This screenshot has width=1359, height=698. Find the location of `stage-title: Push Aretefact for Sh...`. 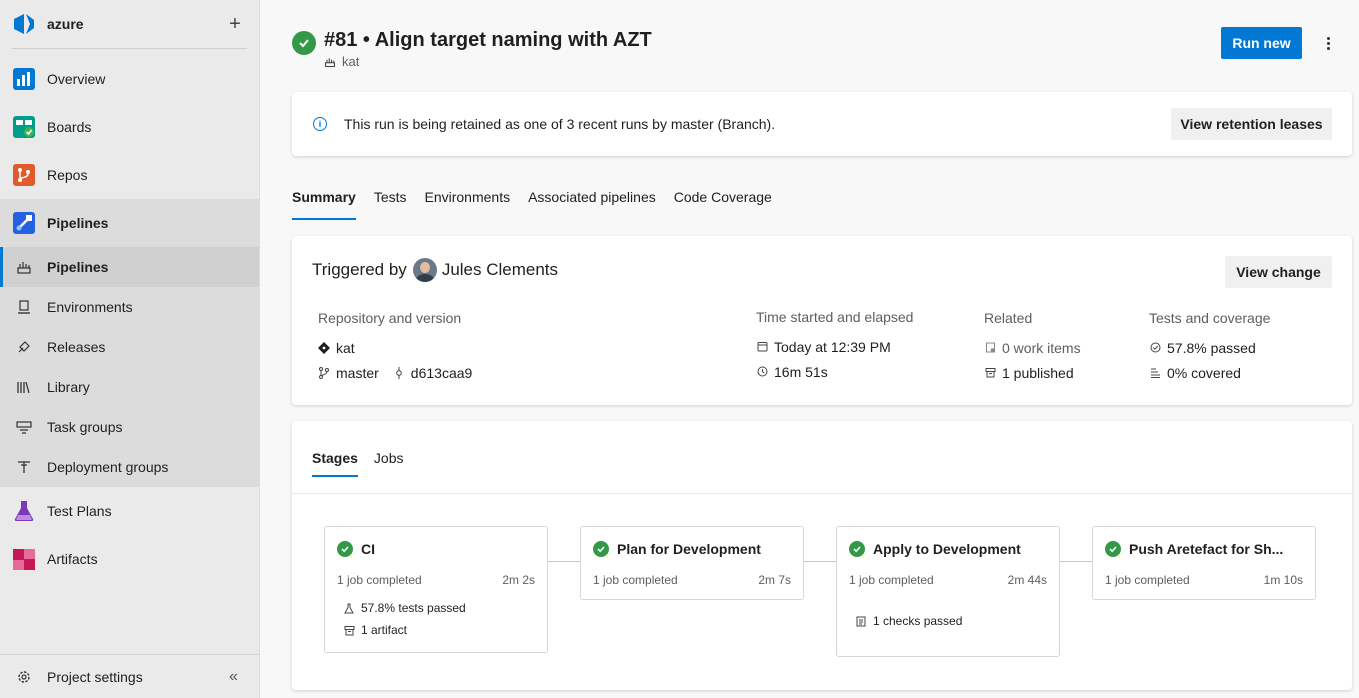

stage-title: Push Aretefact for Sh... is located at coordinates (1194, 549).